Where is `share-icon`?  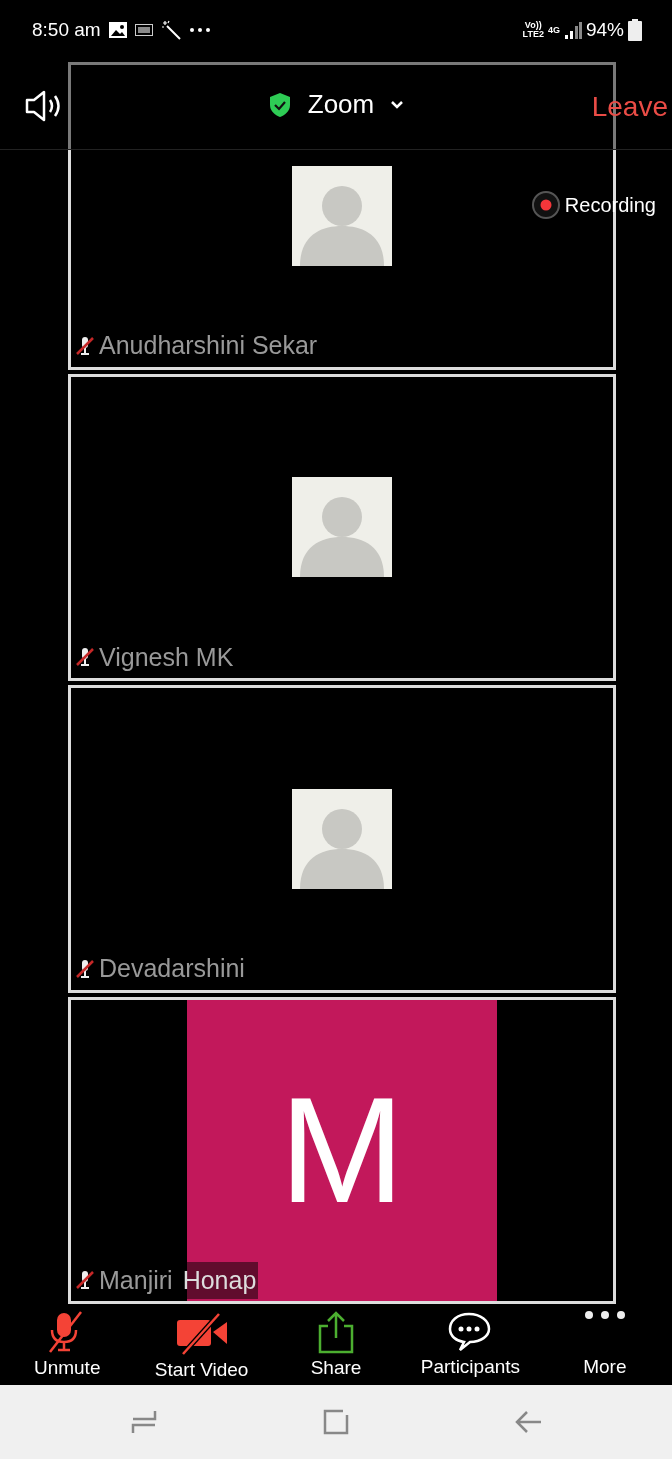 share-icon is located at coordinates (336, 1332).